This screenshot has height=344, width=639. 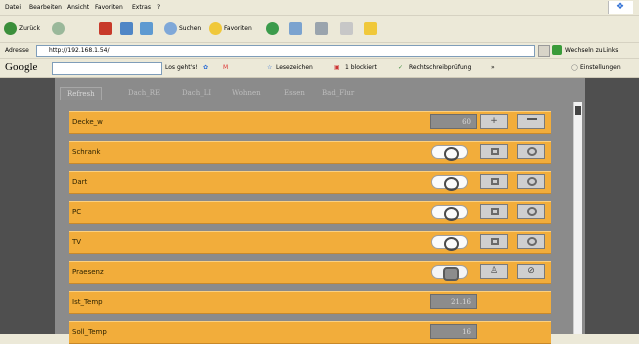 What do you see at coordinates (215, 28) in the screenshot?
I see `star-icon` at bounding box center [215, 28].